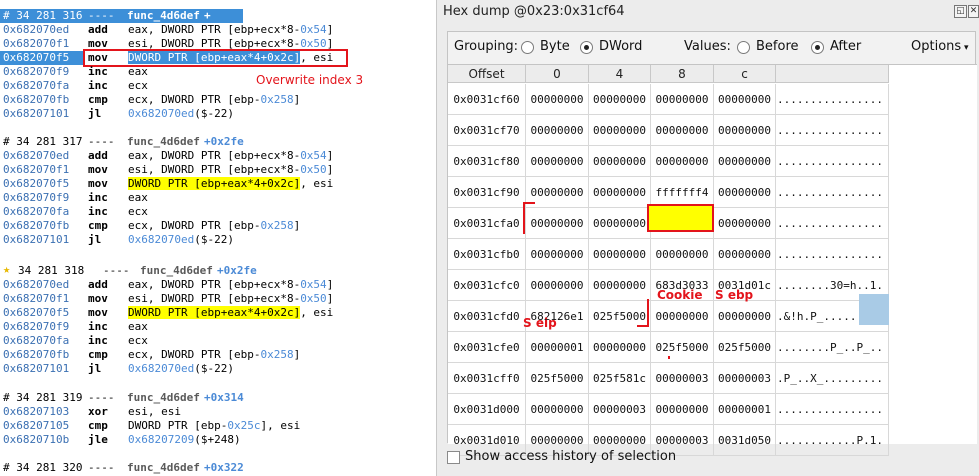  Describe the element at coordinates (743, 47) in the screenshot. I see `values-before-radio` at that location.